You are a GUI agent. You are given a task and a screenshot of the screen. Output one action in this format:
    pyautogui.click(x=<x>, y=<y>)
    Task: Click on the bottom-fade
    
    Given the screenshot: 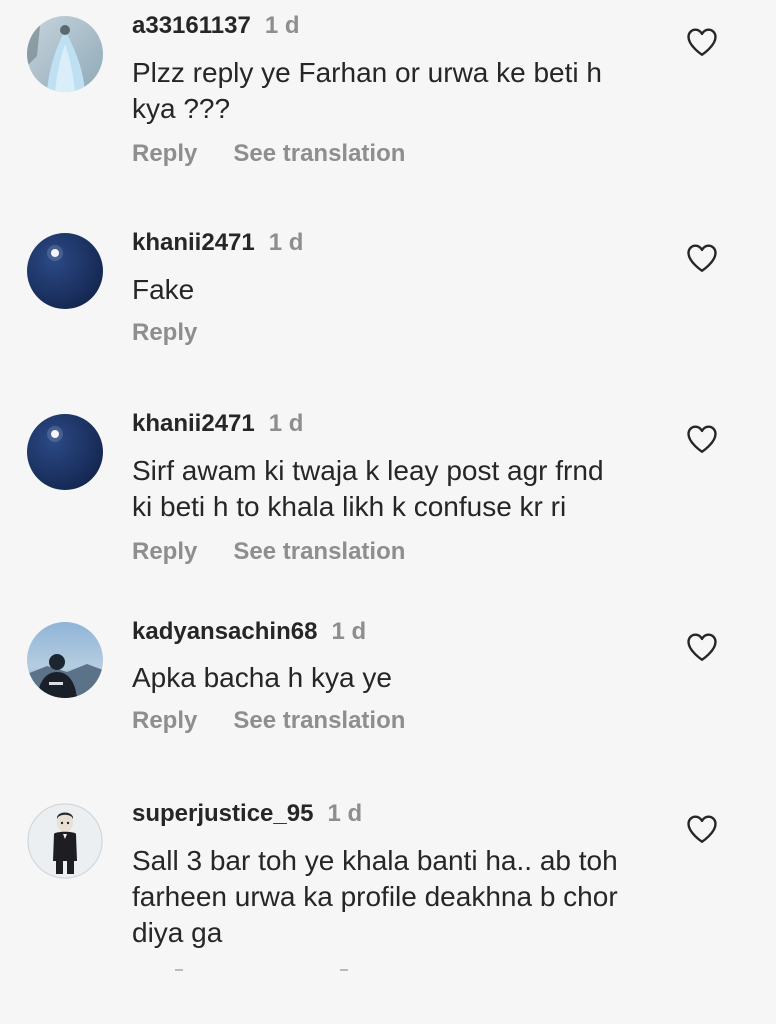 What is the action you would take?
    pyautogui.click(x=388, y=993)
    